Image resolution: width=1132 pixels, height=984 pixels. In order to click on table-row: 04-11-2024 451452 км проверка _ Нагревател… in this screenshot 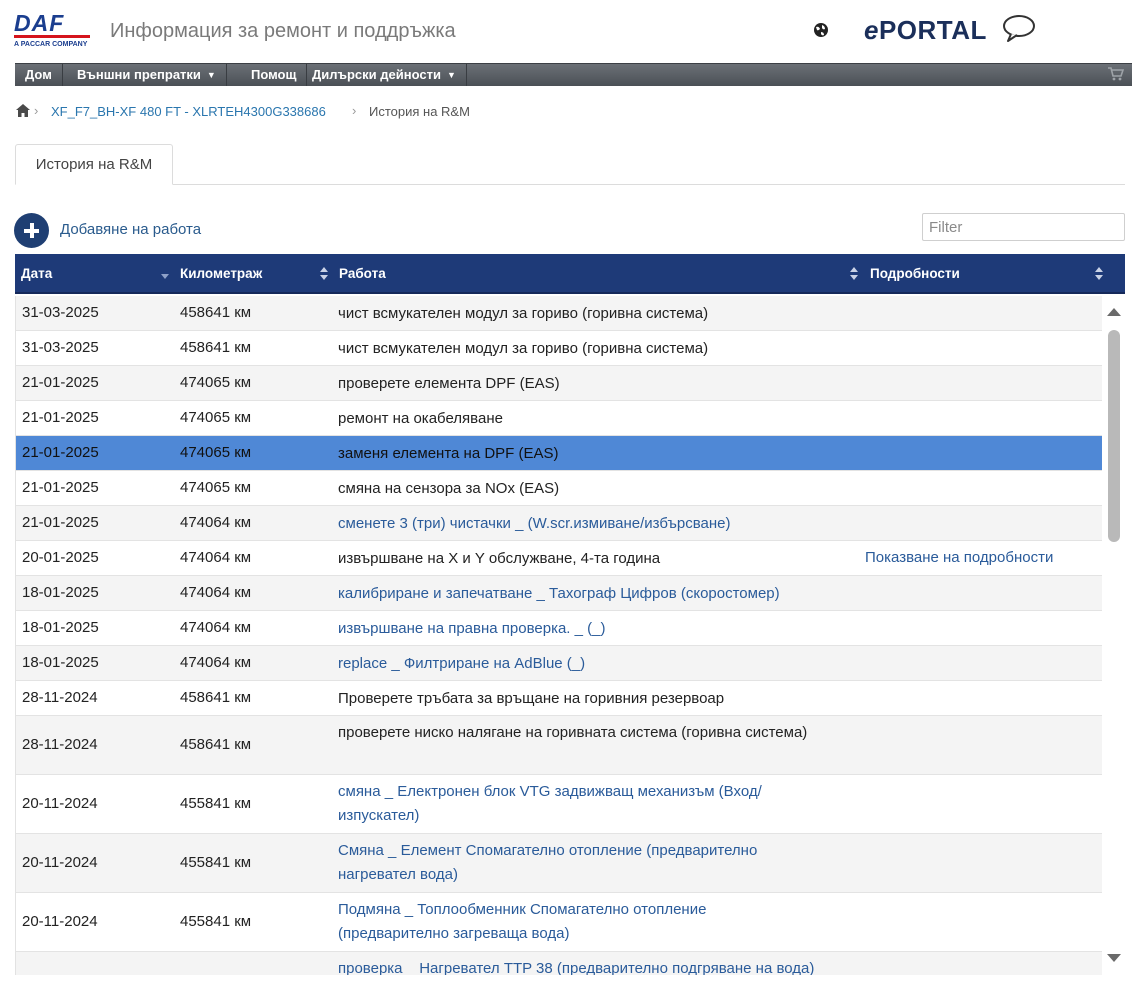, I will do `click(559, 963)`.